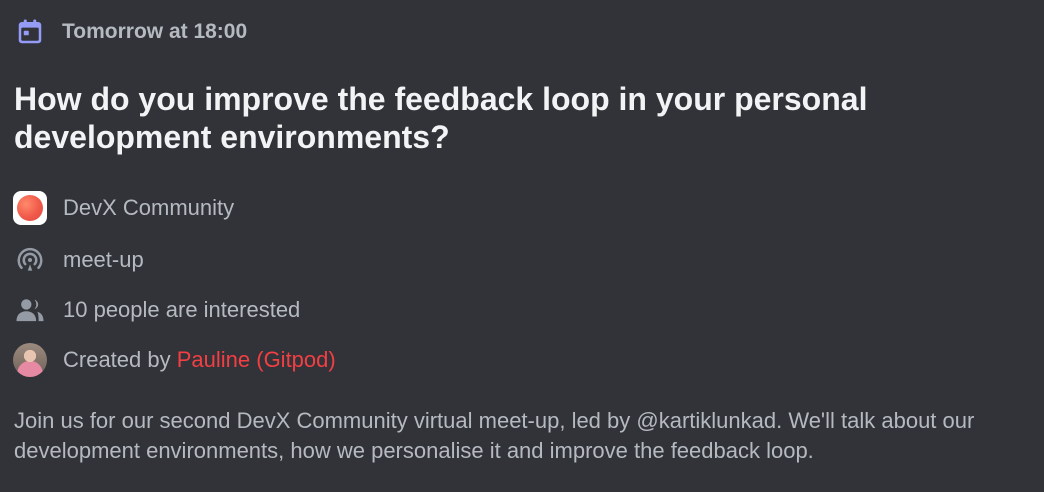  Describe the element at coordinates (103, 259) in the screenshot. I see `channel-name: meet-up` at that location.